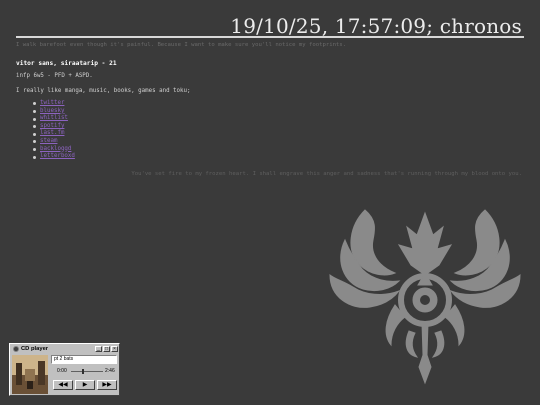 This screenshot has height=405, width=540. I want to click on profile-name: vitor sans, siraatarip - 21, so click(66, 63).